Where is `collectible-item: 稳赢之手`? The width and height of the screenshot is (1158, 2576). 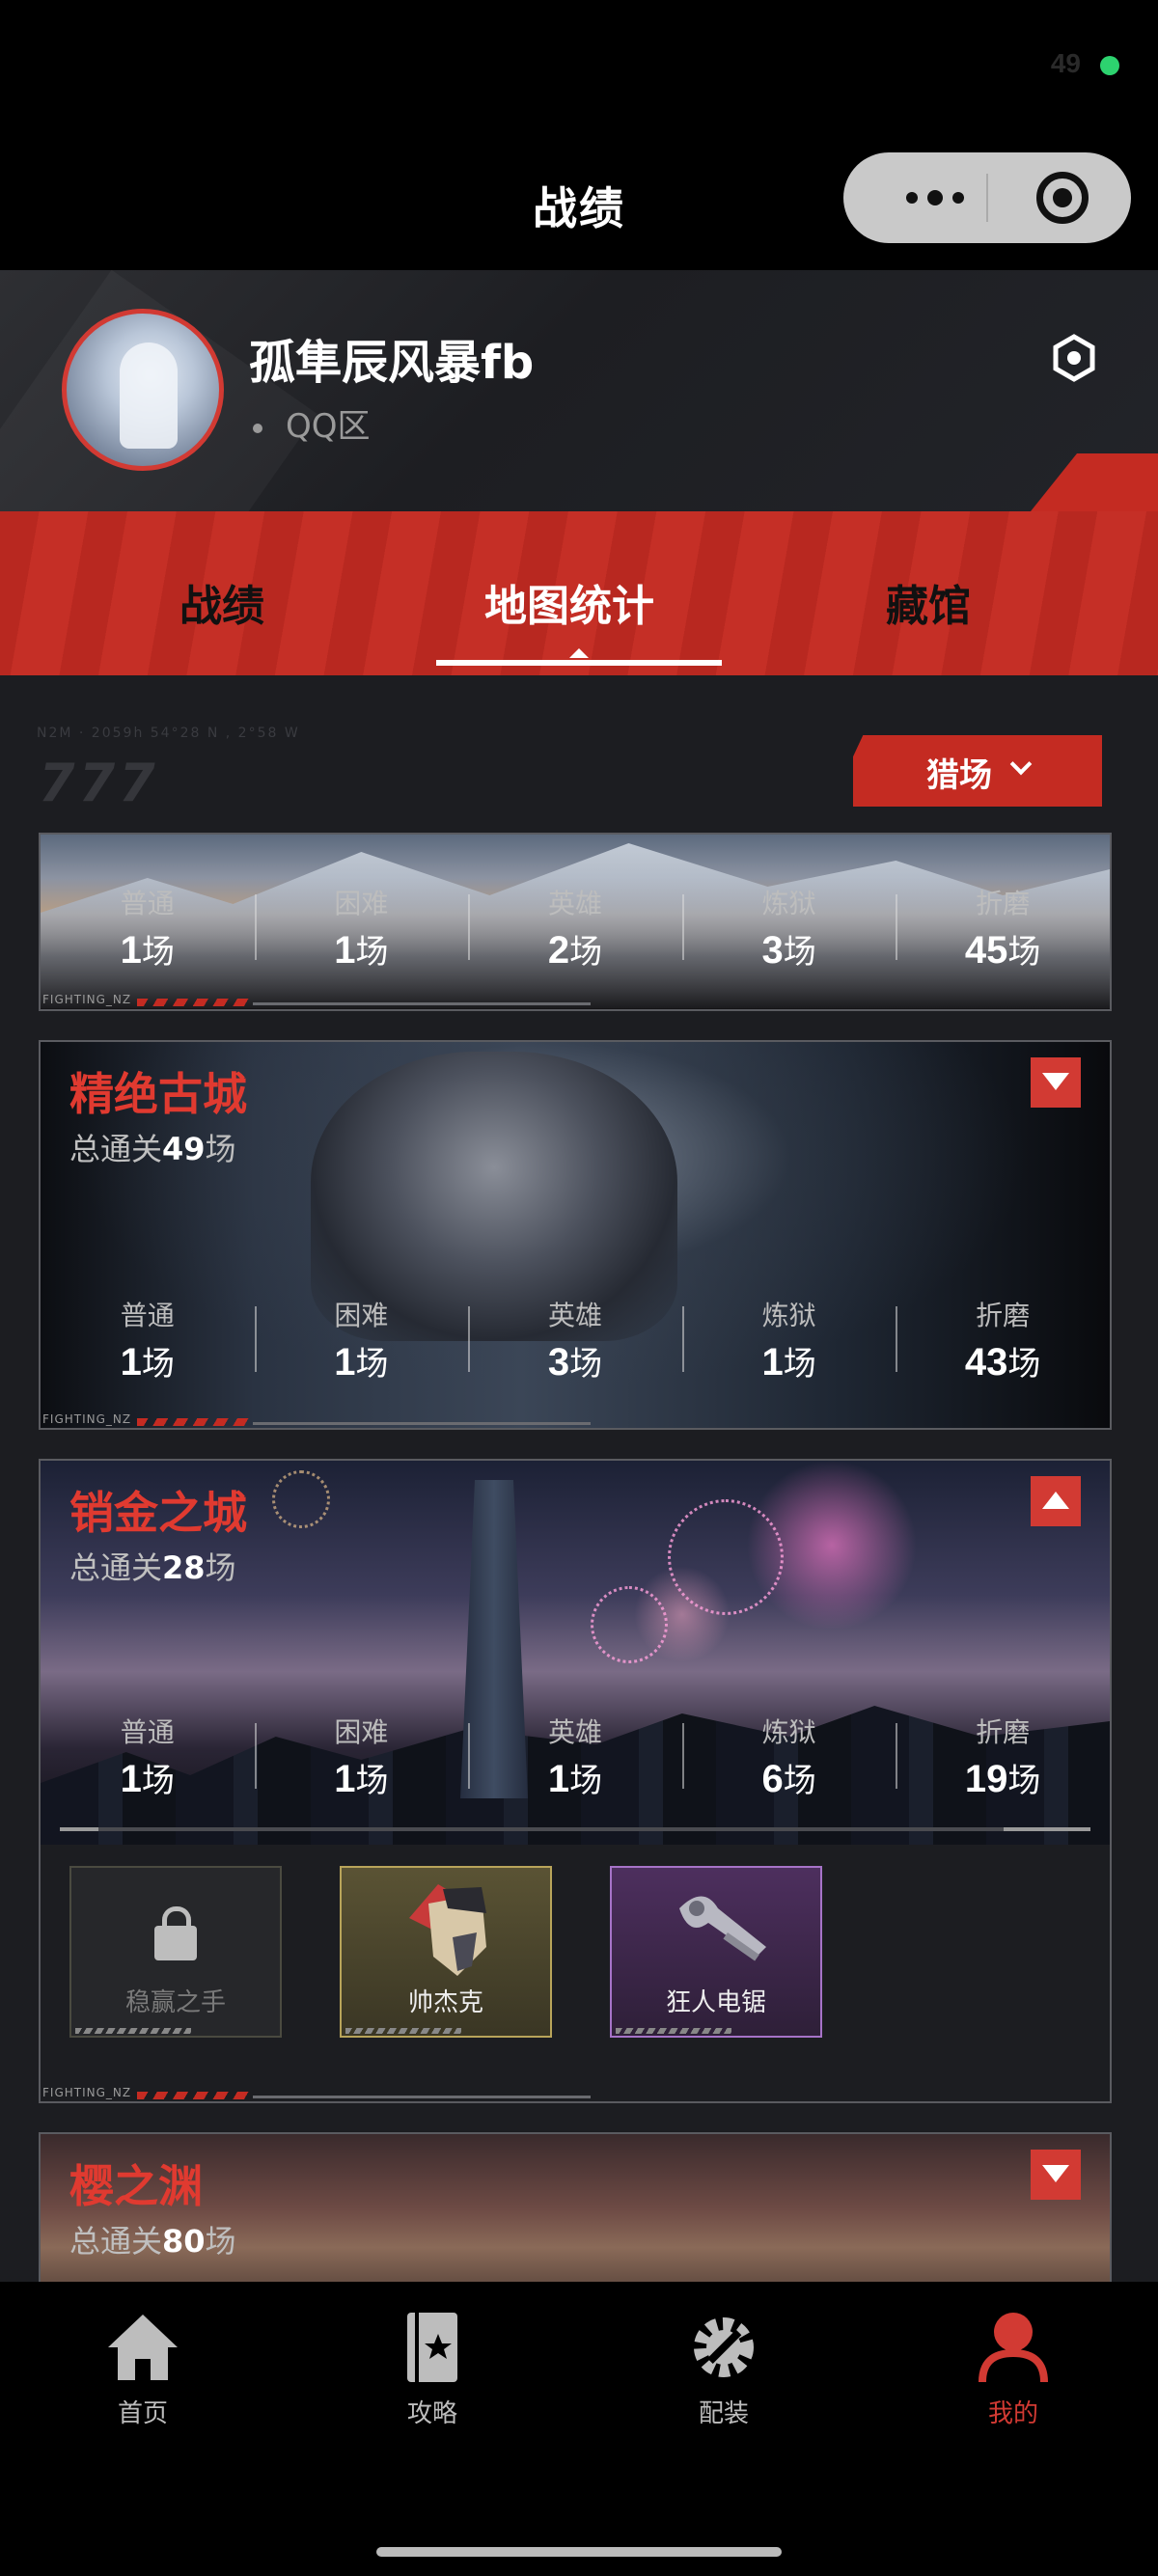
collectible-item: 稳赢之手 is located at coordinates (175, 1952).